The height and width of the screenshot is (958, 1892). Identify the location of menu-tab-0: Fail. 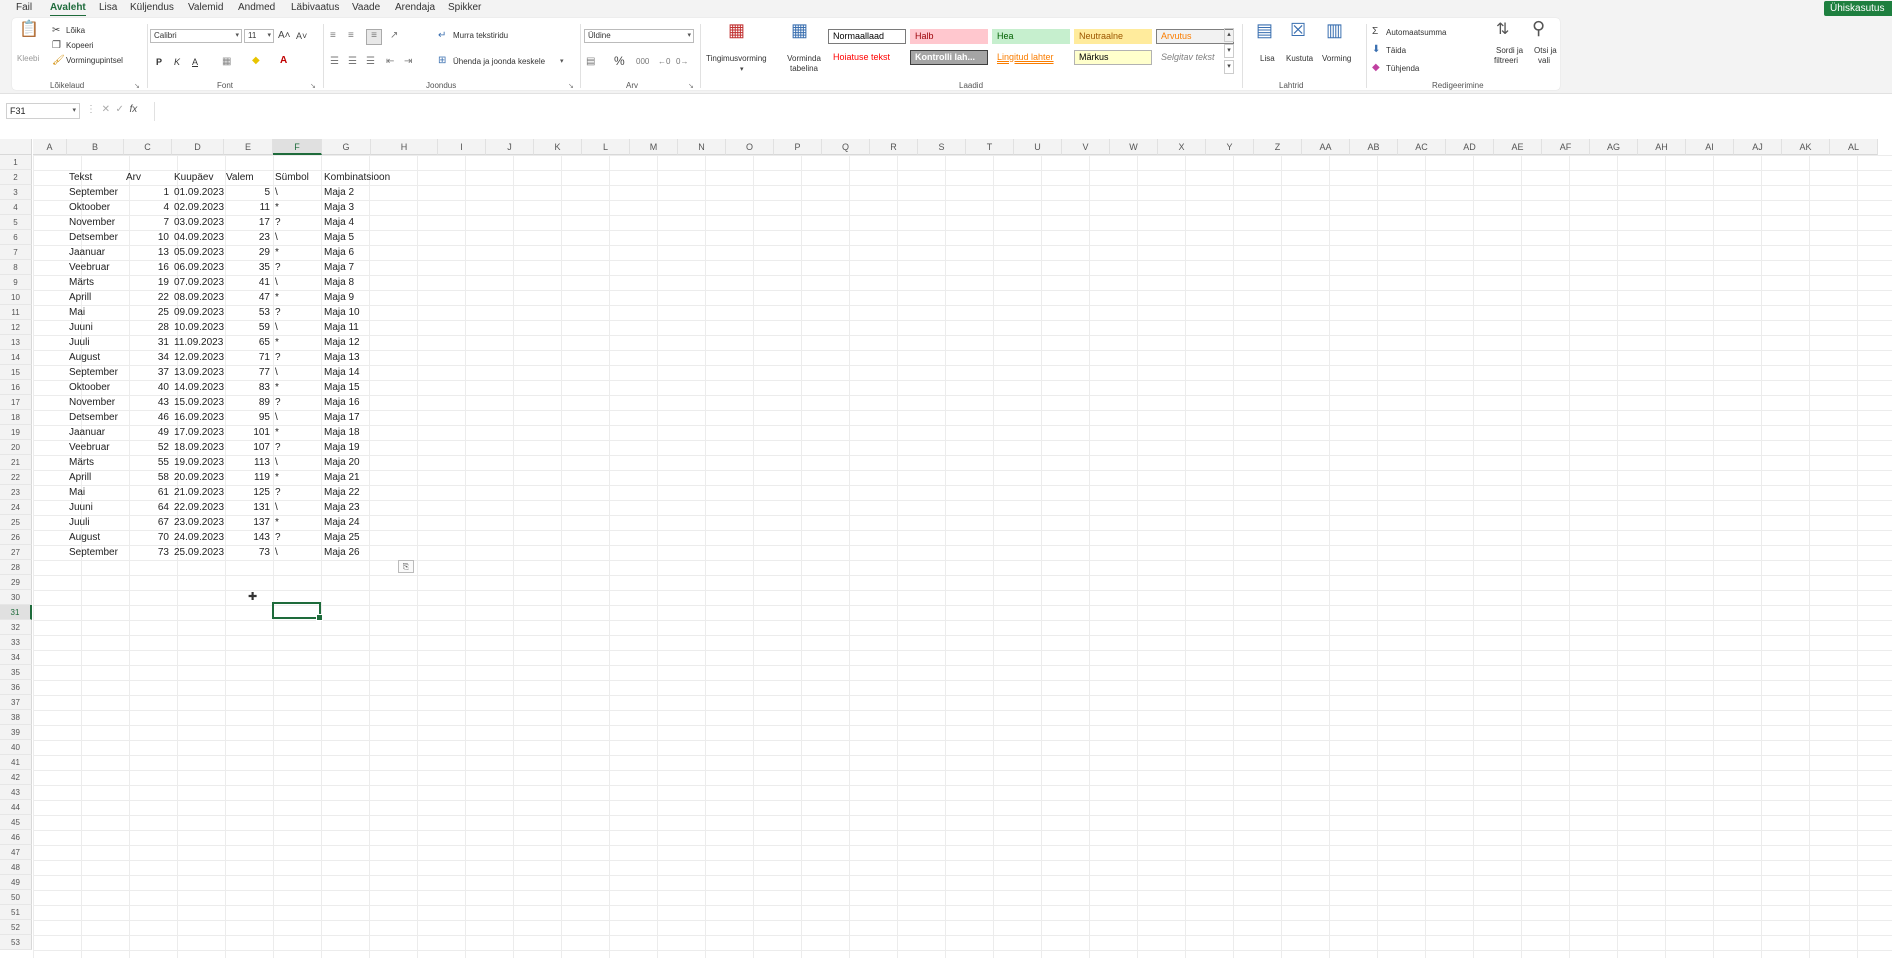
(24, 8).